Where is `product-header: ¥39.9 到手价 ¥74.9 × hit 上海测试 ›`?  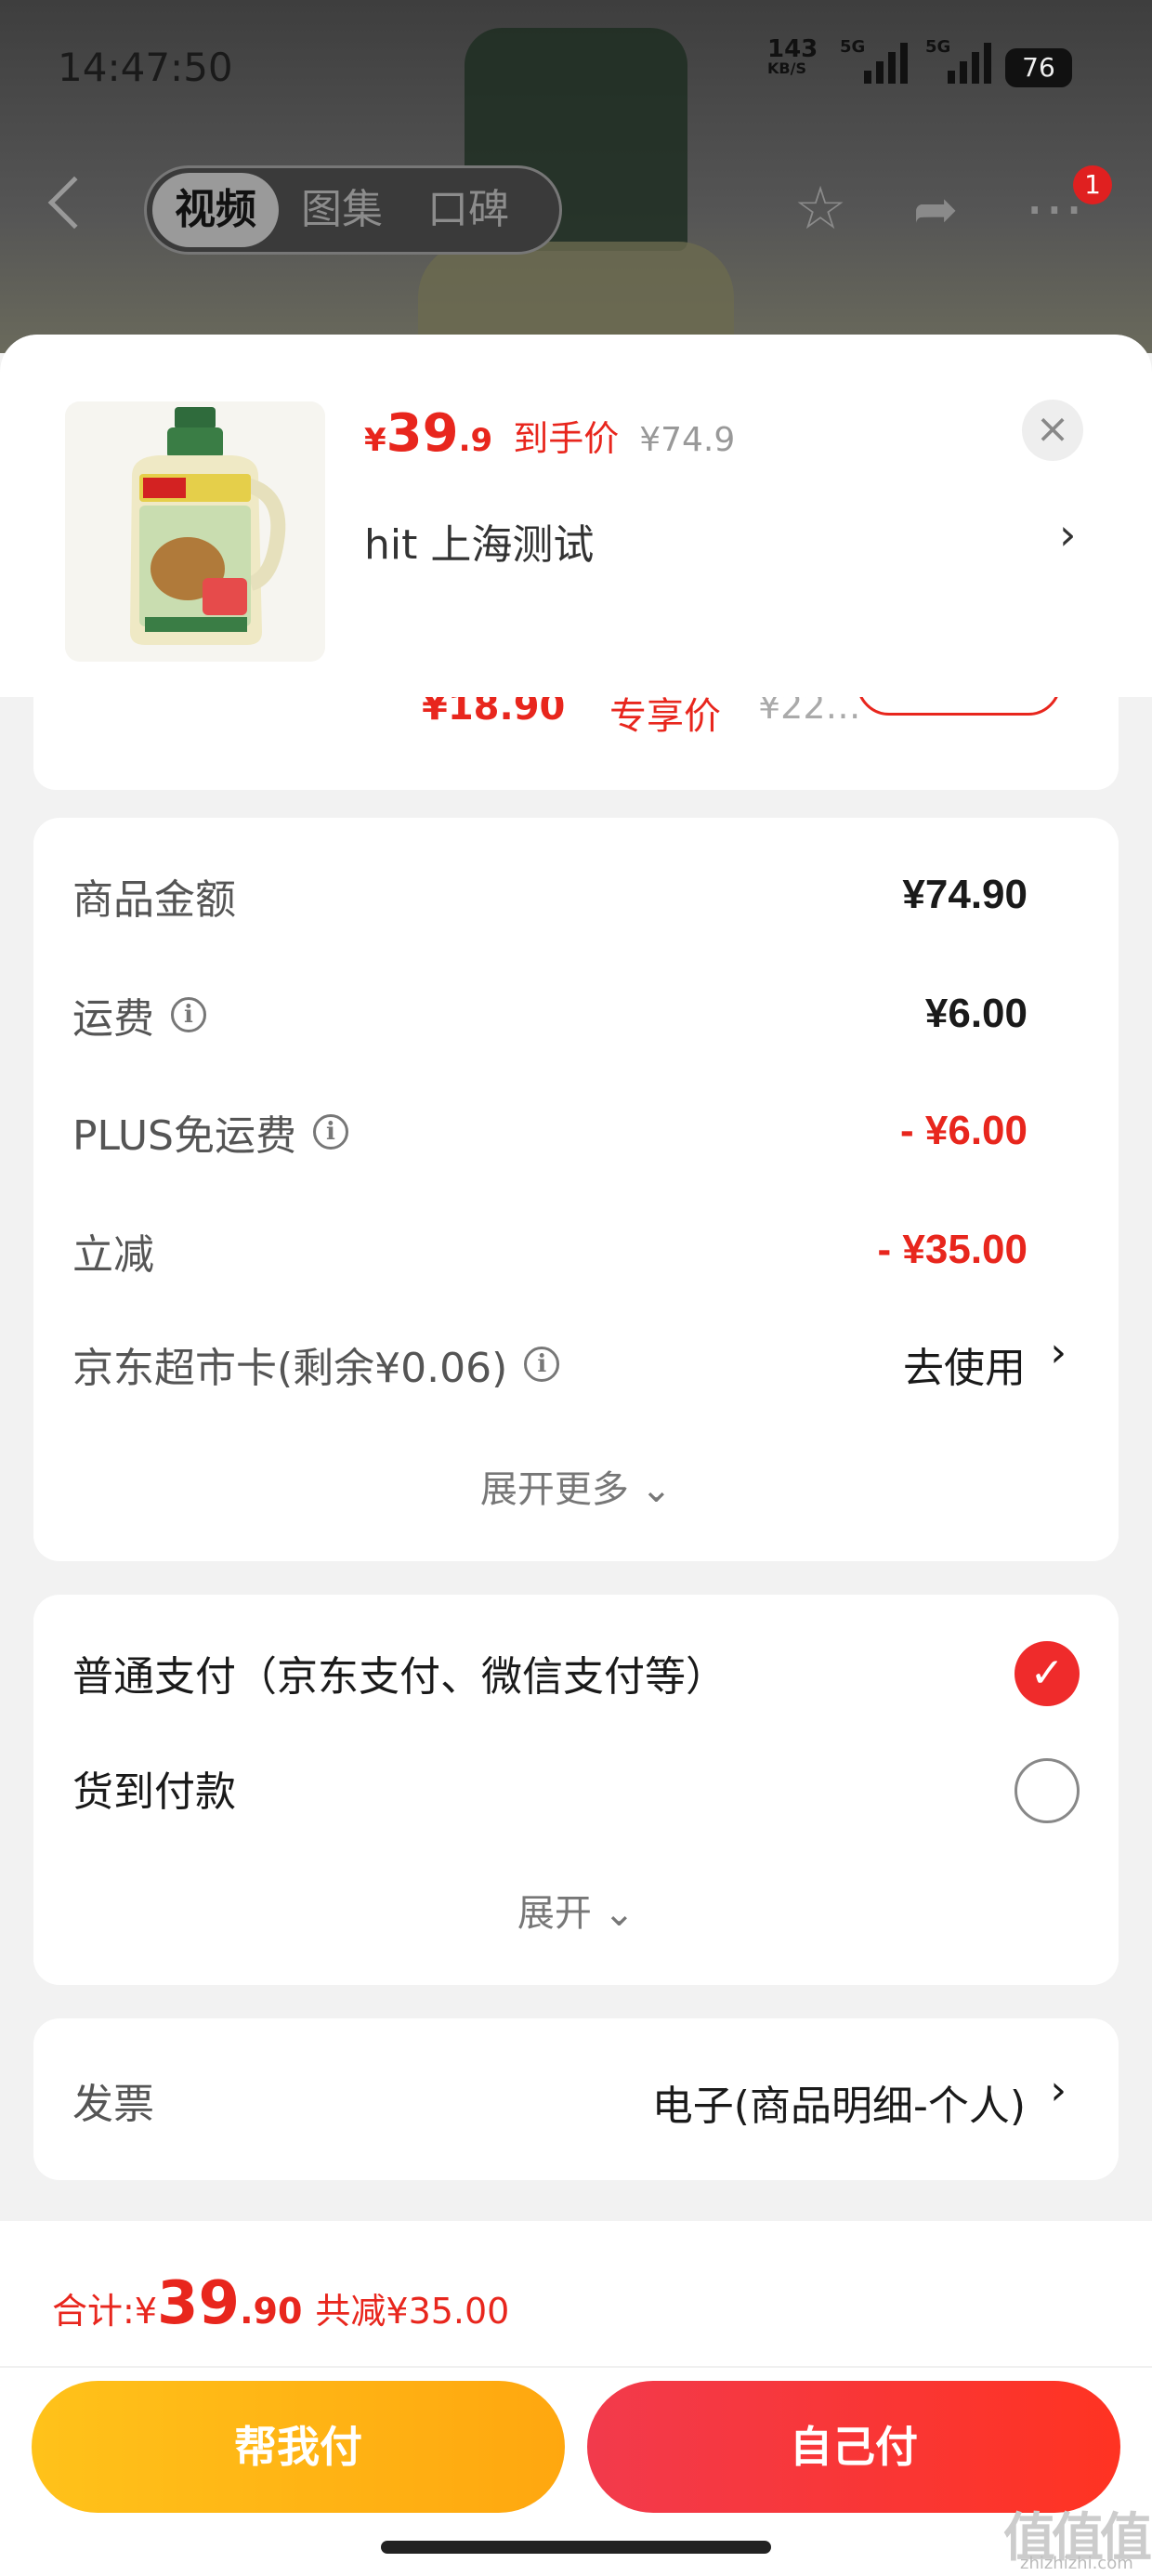
product-header: ¥39.9 到手价 ¥74.9 × hit 上海测试 › is located at coordinates (576, 516).